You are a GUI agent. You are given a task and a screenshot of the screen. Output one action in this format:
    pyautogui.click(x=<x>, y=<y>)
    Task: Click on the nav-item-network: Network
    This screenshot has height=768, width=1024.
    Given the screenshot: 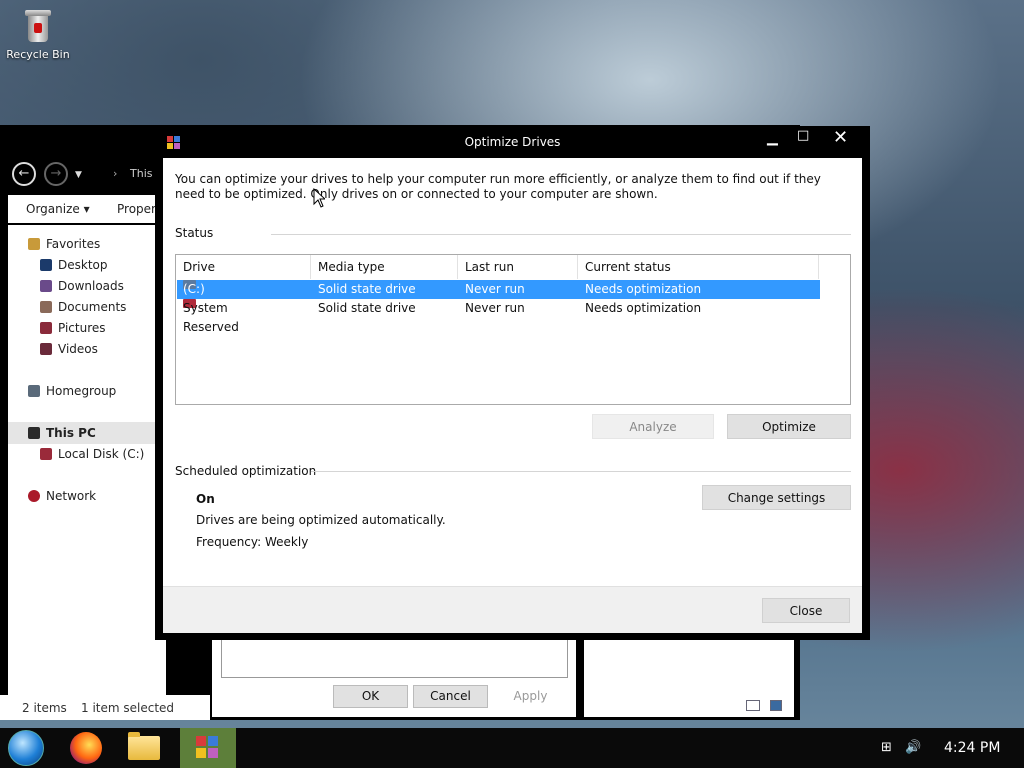 What is the action you would take?
    pyautogui.click(x=62, y=496)
    